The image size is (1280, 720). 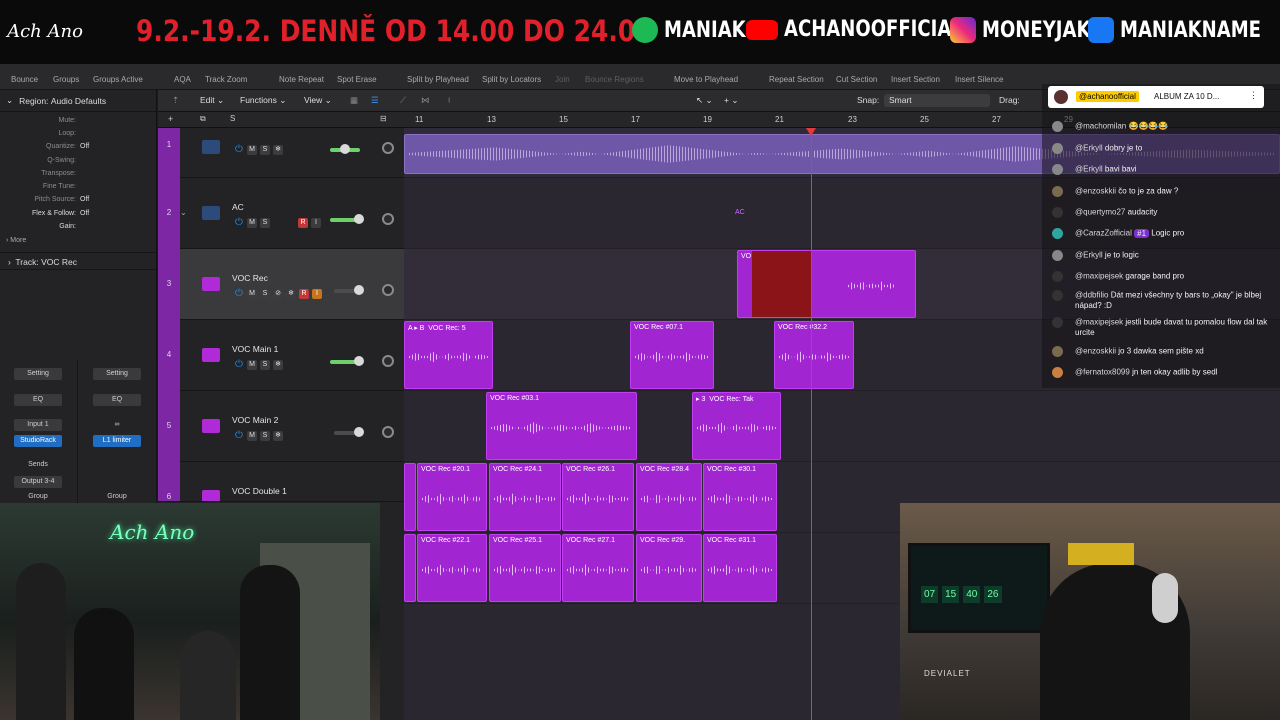 I want to click on link-icon: ∞, so click(x=117, y=425).